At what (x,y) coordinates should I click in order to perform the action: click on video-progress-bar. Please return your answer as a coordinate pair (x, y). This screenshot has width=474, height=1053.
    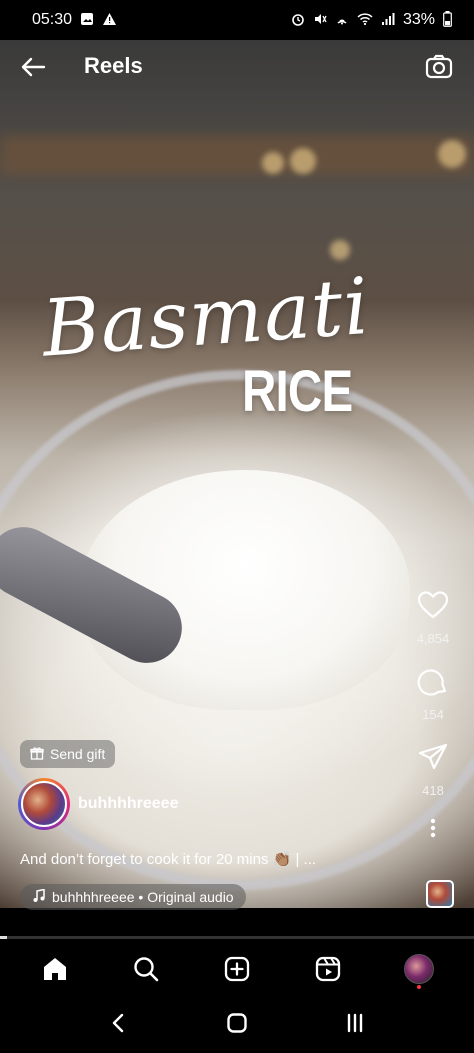
    Looking at the image, I should click on (237, 937).